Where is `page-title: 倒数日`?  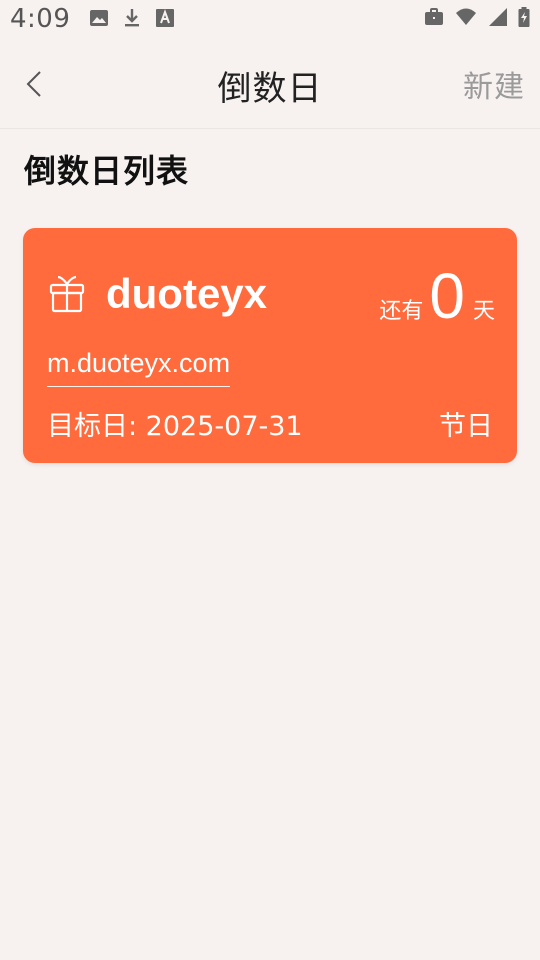 page-title: 倒数日 is located at coordinates (270, 89).